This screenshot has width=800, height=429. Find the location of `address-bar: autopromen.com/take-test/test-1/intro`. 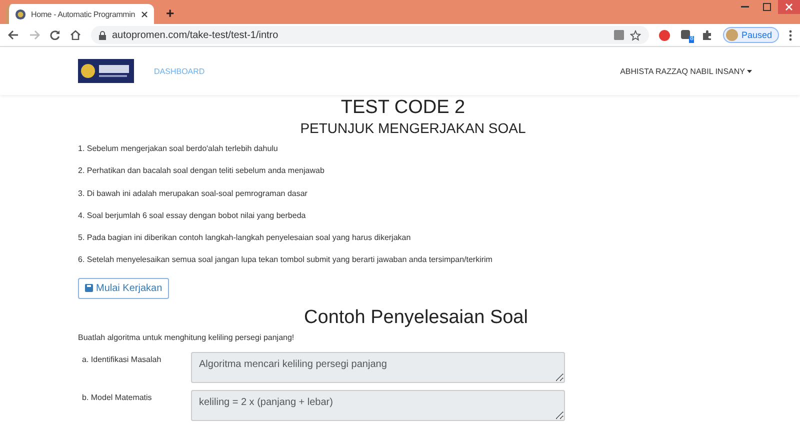

address-bar: autopromen.com/take-test/test-1/intro is located at coordinates (370, 35).